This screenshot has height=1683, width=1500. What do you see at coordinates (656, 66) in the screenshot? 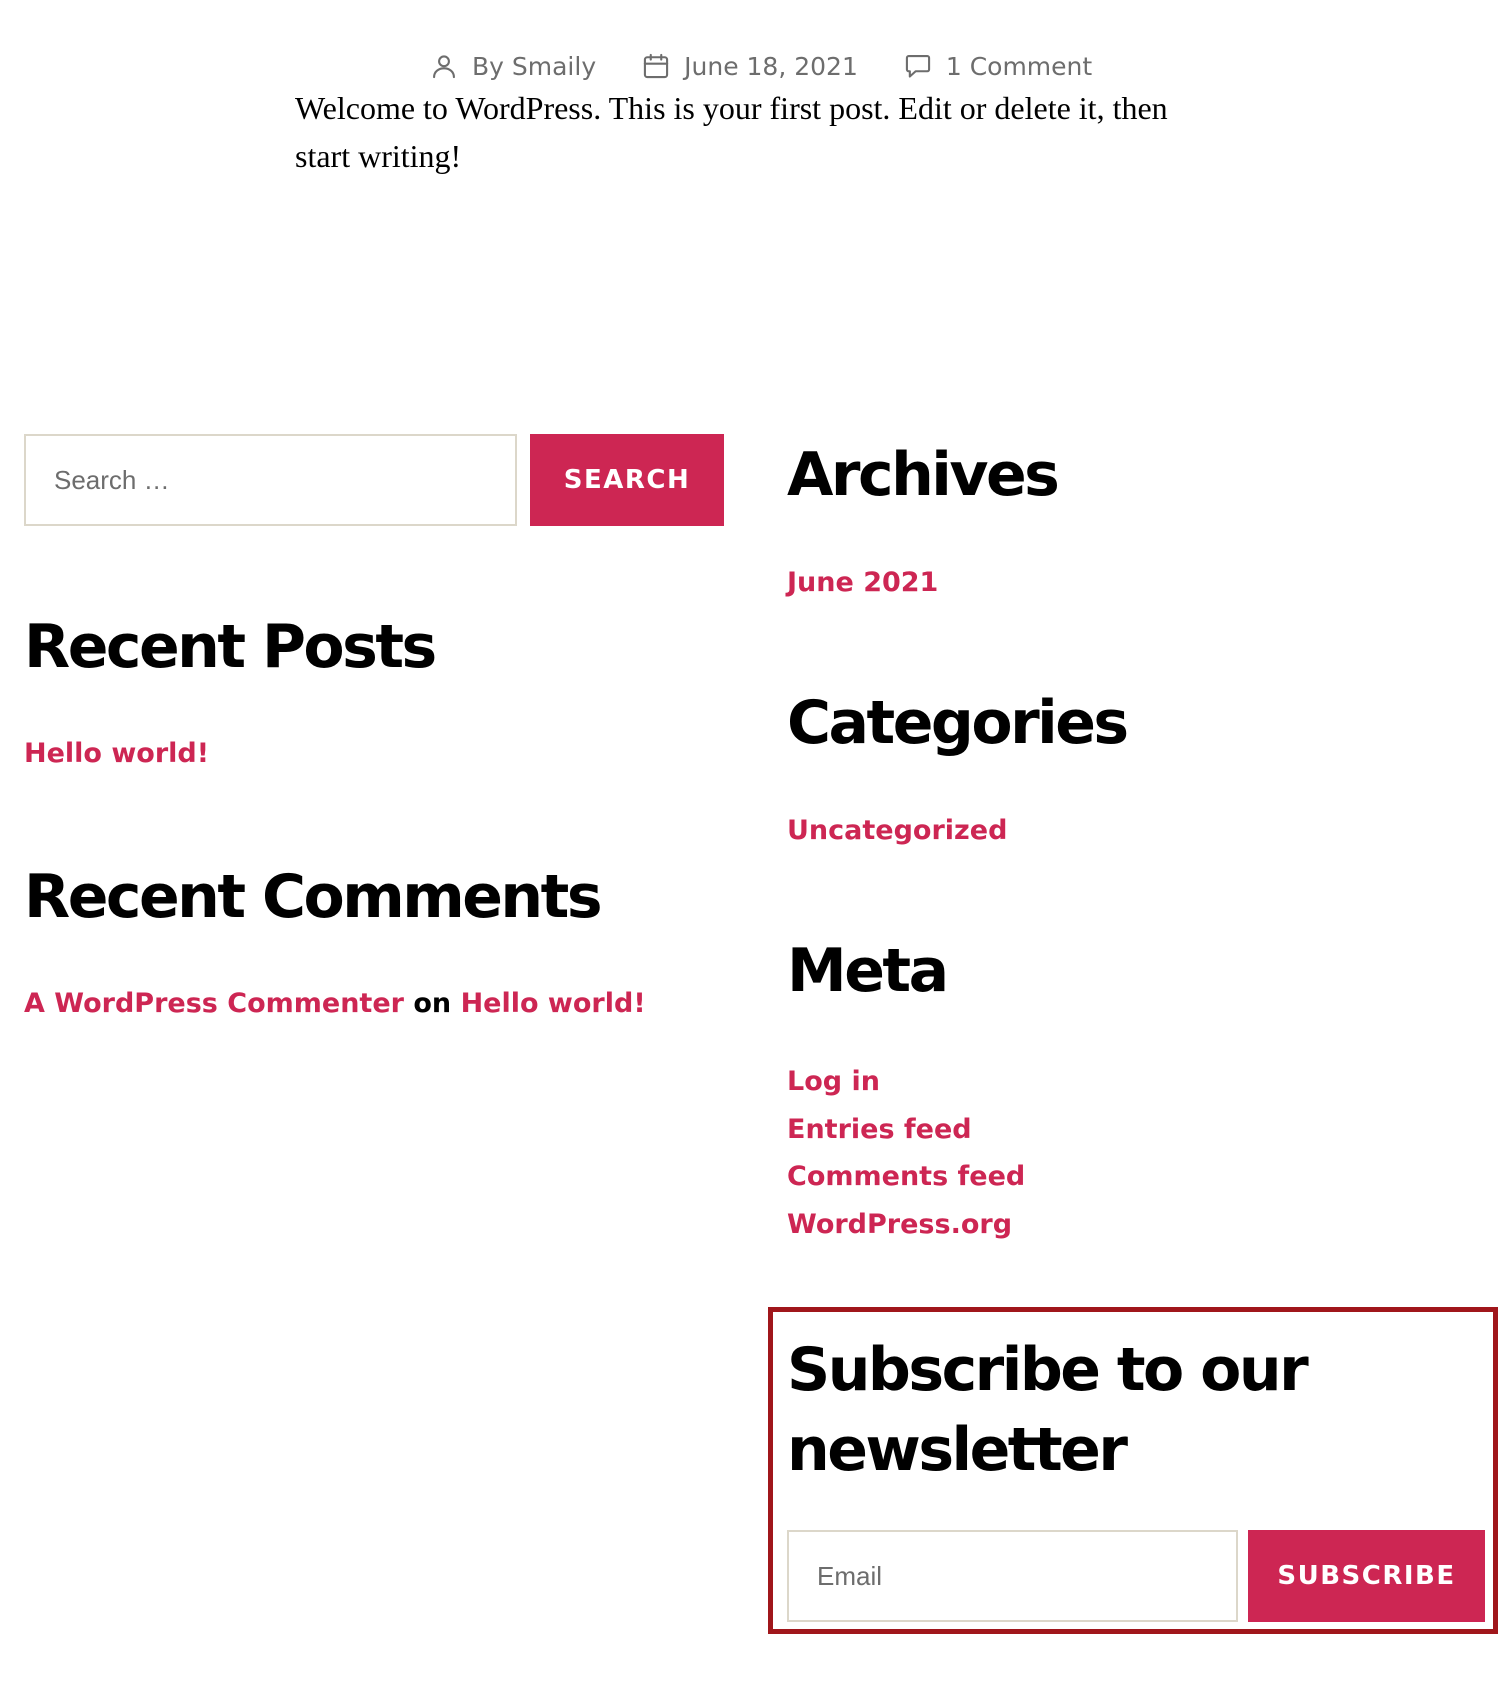
I see `calendar-icon` at bounding box center [656, 66].